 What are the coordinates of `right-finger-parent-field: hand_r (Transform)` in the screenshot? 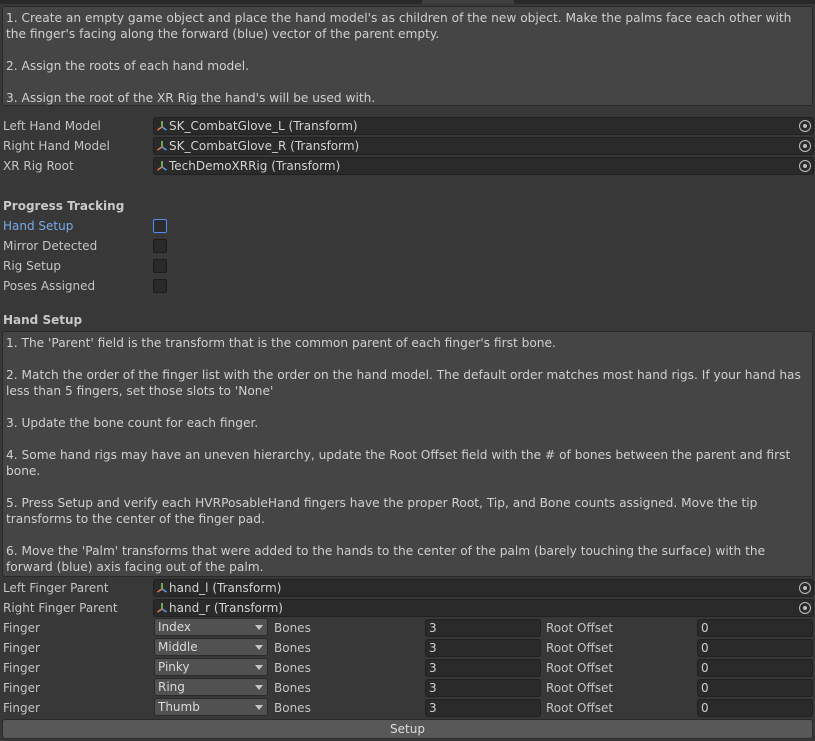 It's located at (483, 608).